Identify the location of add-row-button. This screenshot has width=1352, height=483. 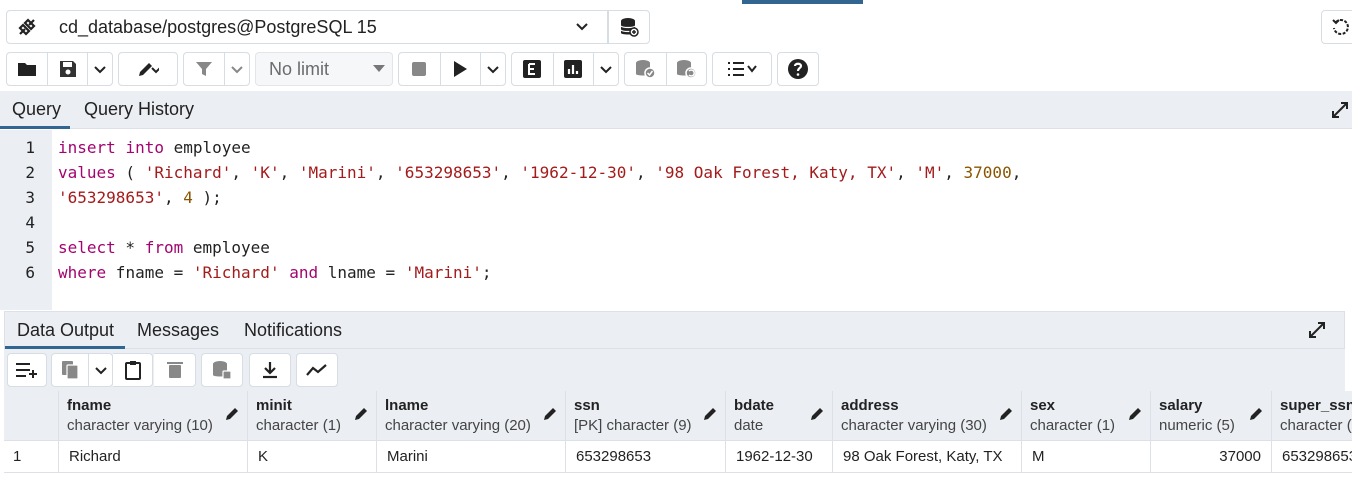
(27, 370).